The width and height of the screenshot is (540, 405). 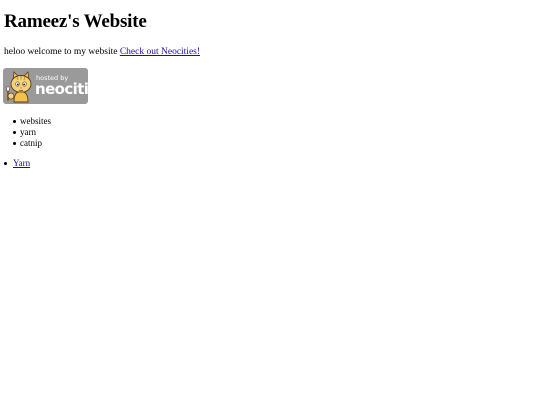 I want to click on hosted-by-neocities-badge: hosted by neocities, so click(x=45, y=86).